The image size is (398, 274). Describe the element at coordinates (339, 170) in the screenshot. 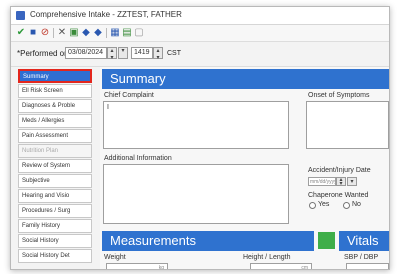

I see `accident-date-label: Accident/Injury Date` at that location.